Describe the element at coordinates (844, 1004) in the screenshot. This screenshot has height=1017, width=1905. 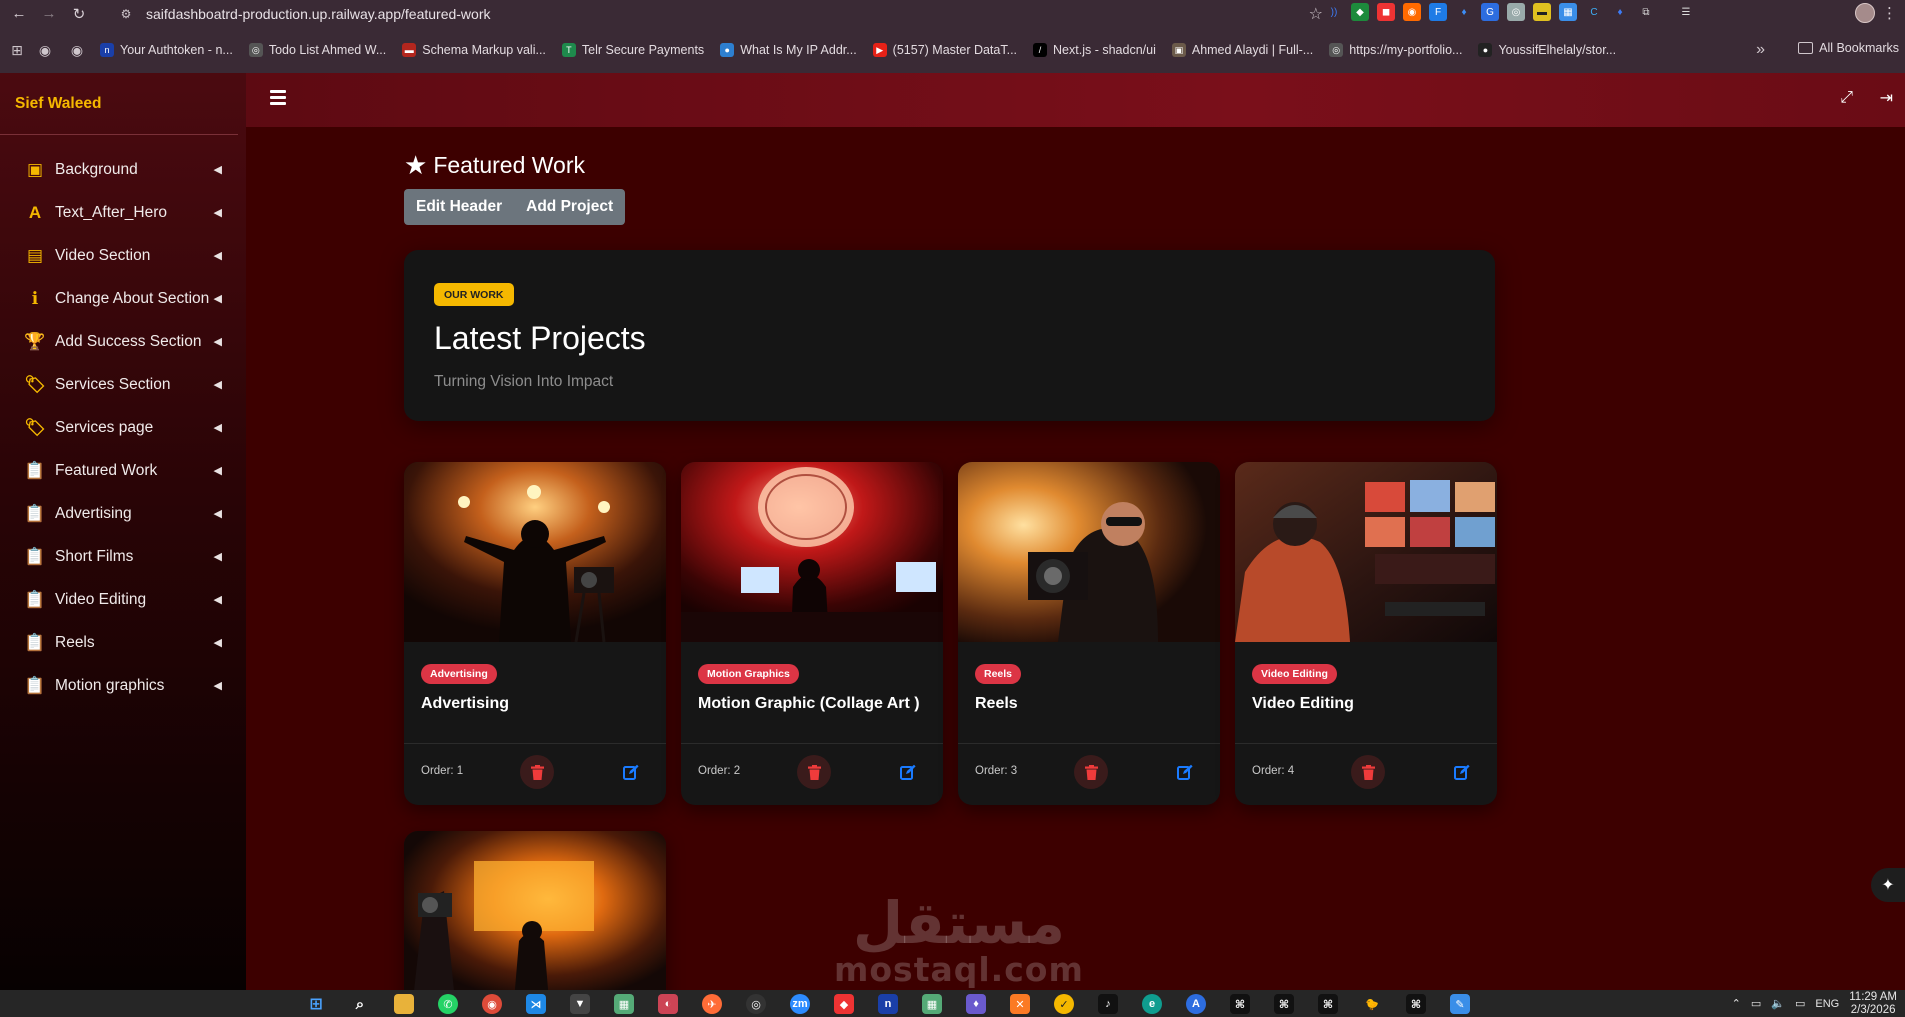
I see `anydesk-icon: ◆` at that location.